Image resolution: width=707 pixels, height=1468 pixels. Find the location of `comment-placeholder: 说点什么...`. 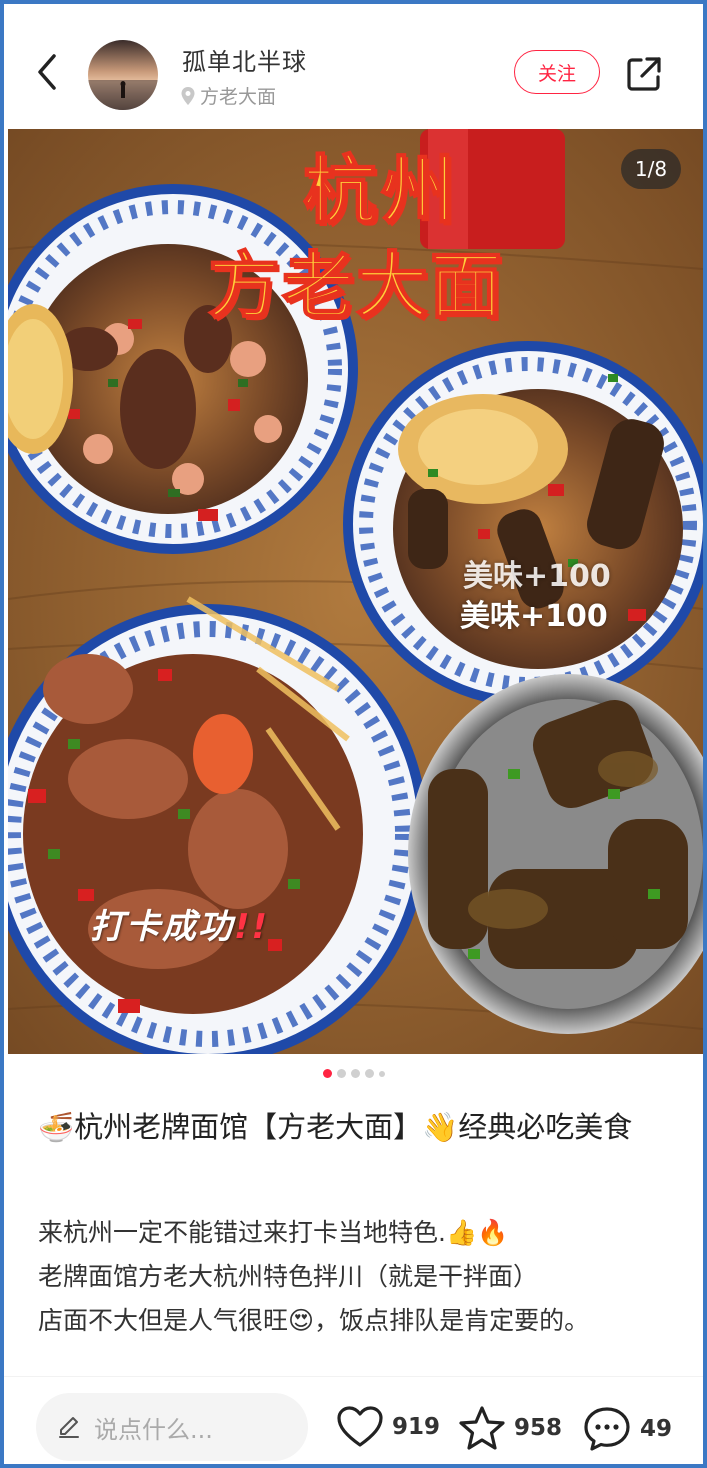

comment-placeholder: 说点什么... is located at coordinates (153, 1429).